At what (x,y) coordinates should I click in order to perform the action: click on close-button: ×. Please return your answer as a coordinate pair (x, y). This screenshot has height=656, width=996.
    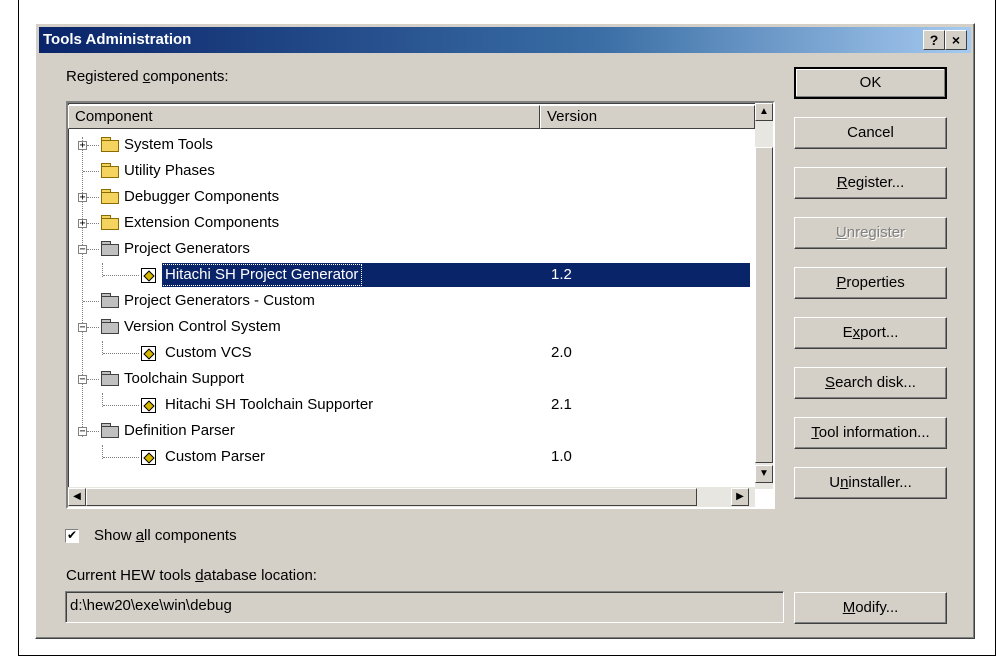
    Looking at the image, I should click on (956, 40).